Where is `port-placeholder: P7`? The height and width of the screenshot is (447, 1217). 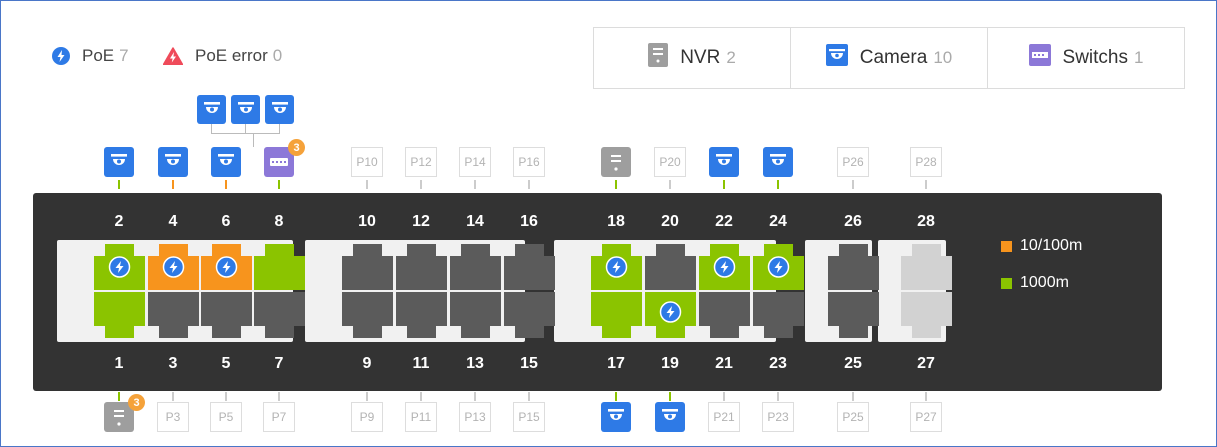
port-placeholder: P7 is located at coordinates (279, 417).